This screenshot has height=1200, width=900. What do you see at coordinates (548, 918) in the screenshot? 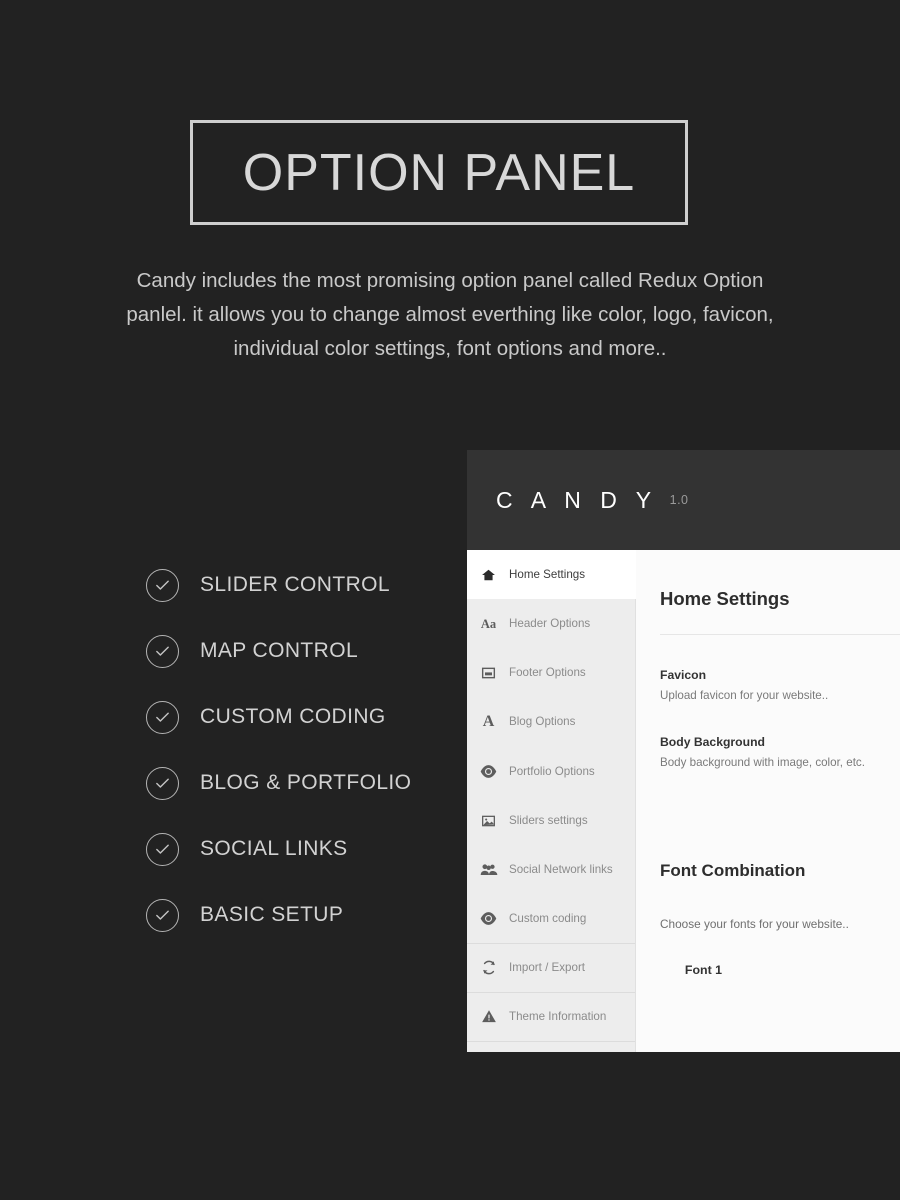
I see `sidebar-item-label: Custom coding` at bounding box center [548, 918].